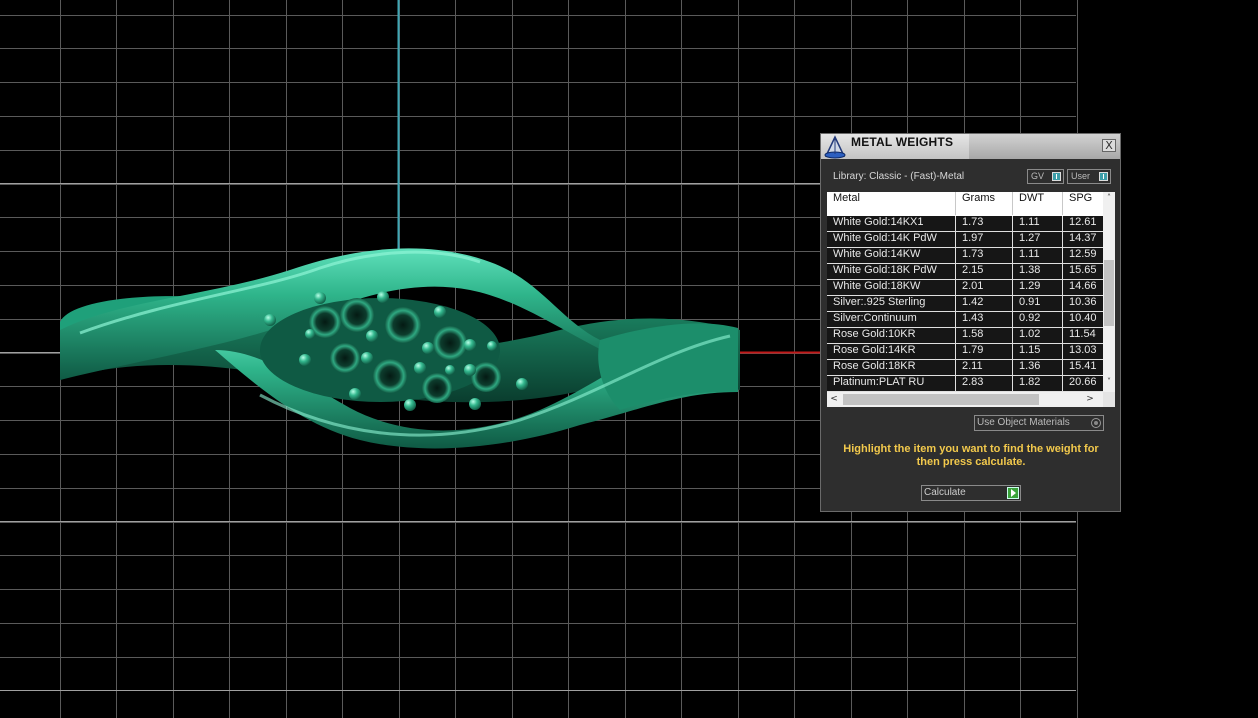 The width and height of the screenshot is (1258, 718). I want to click on spg-cell: 15.65, so click(1083, 270).